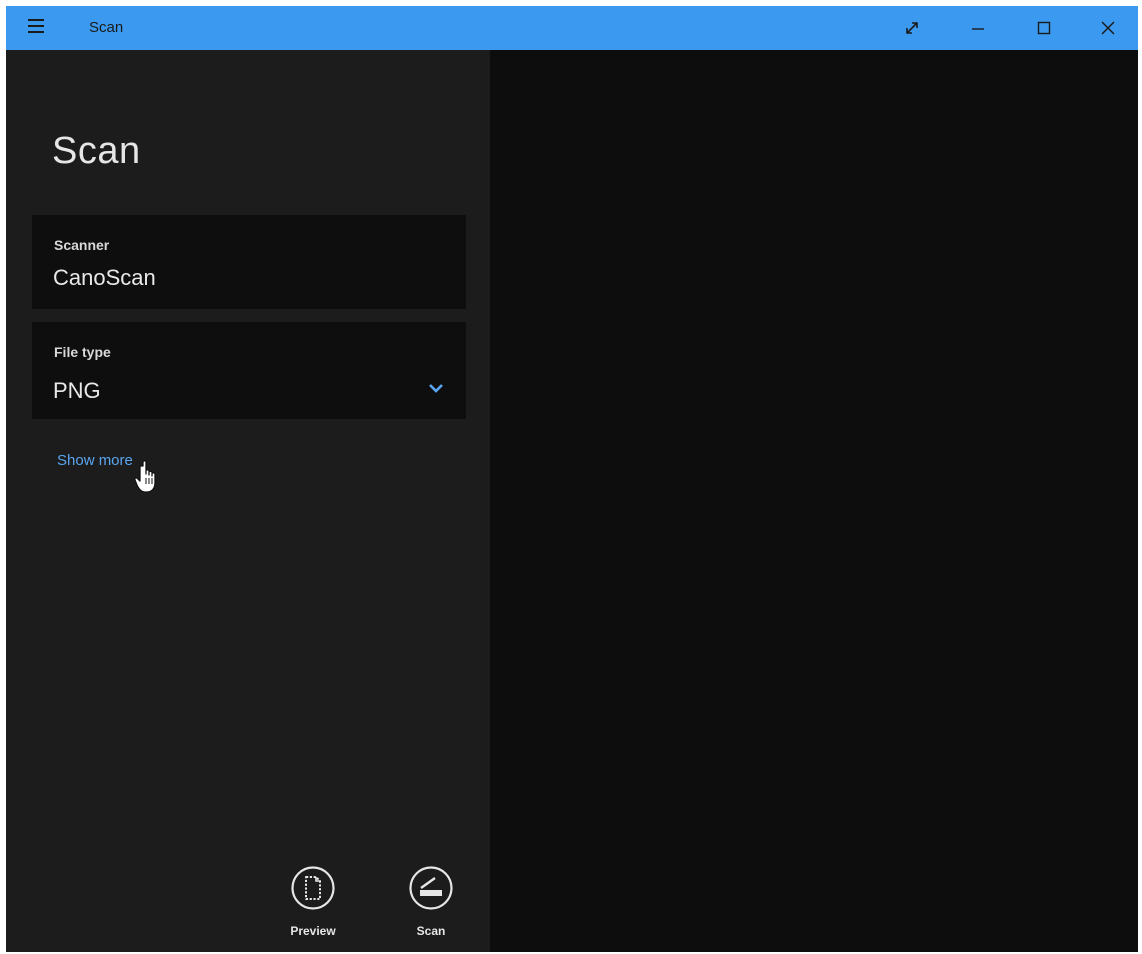 This screenshot has height=954, width=1142. Describe the element at coordinates (436, 388) in the screenshot. I see `chevron-down-icon` at that location.